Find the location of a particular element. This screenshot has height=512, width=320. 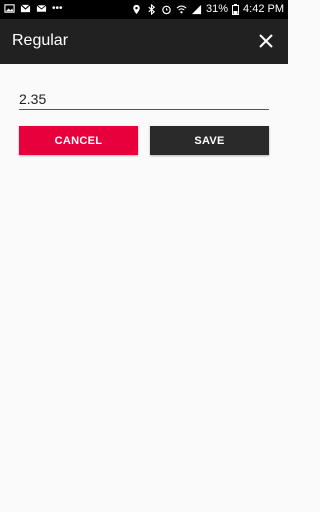

cancel-button: CANCEL is located at coordinates (78, 140).